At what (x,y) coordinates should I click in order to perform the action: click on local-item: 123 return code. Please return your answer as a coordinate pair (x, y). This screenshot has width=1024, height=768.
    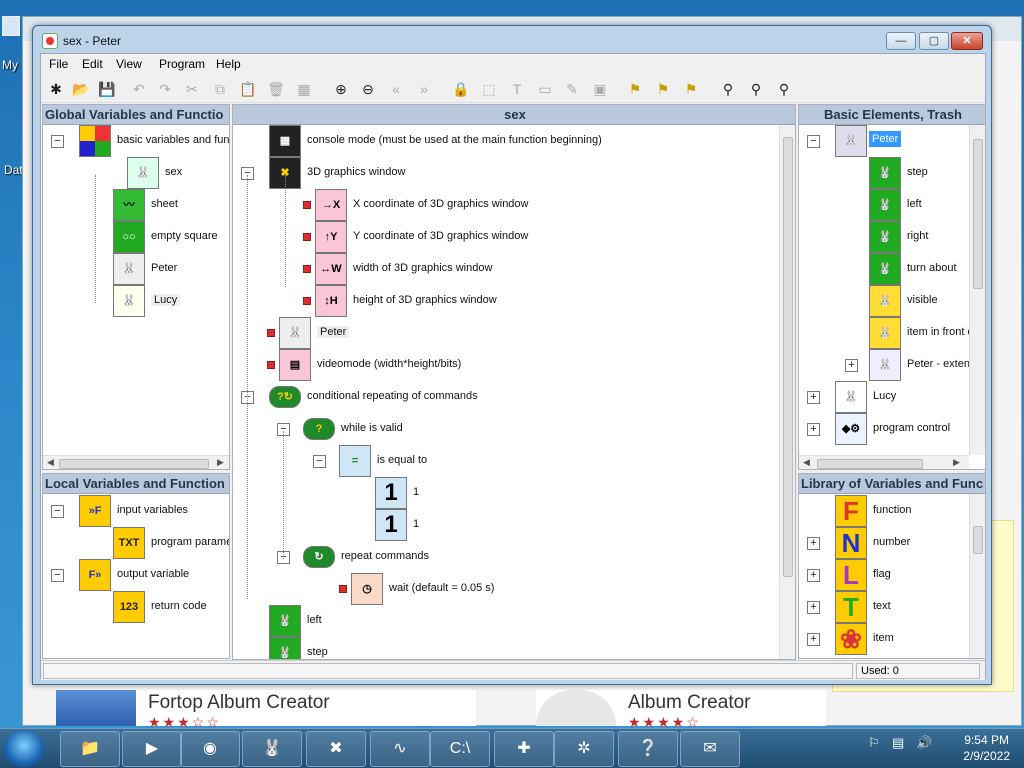
    Looking at the image, I should click on (136, 607).